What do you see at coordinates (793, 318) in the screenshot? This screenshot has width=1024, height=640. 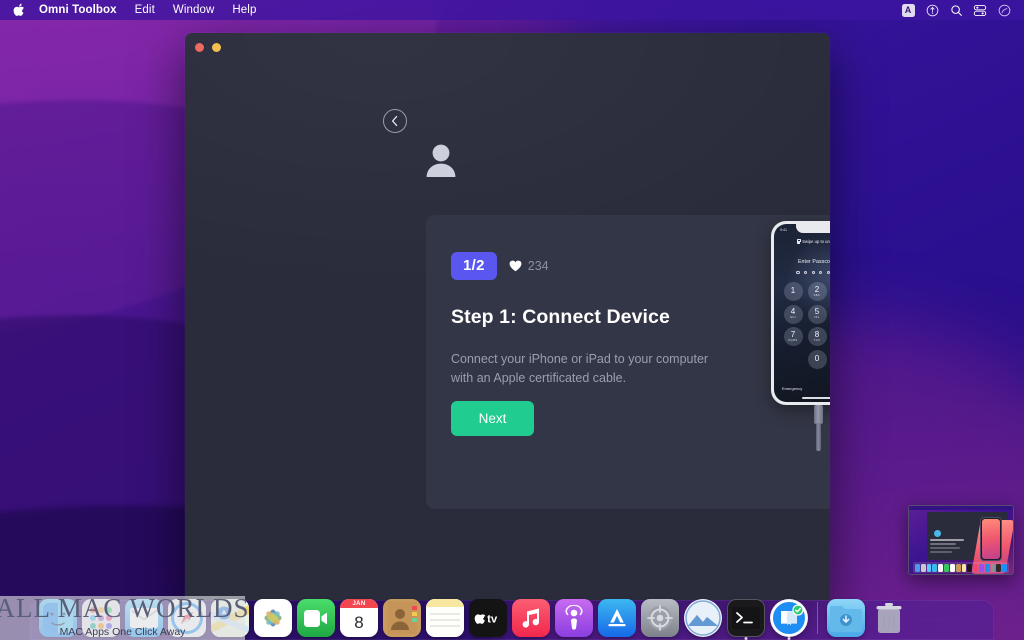 I see `keypad-letters: GHI` at bounding box center [793, 318].